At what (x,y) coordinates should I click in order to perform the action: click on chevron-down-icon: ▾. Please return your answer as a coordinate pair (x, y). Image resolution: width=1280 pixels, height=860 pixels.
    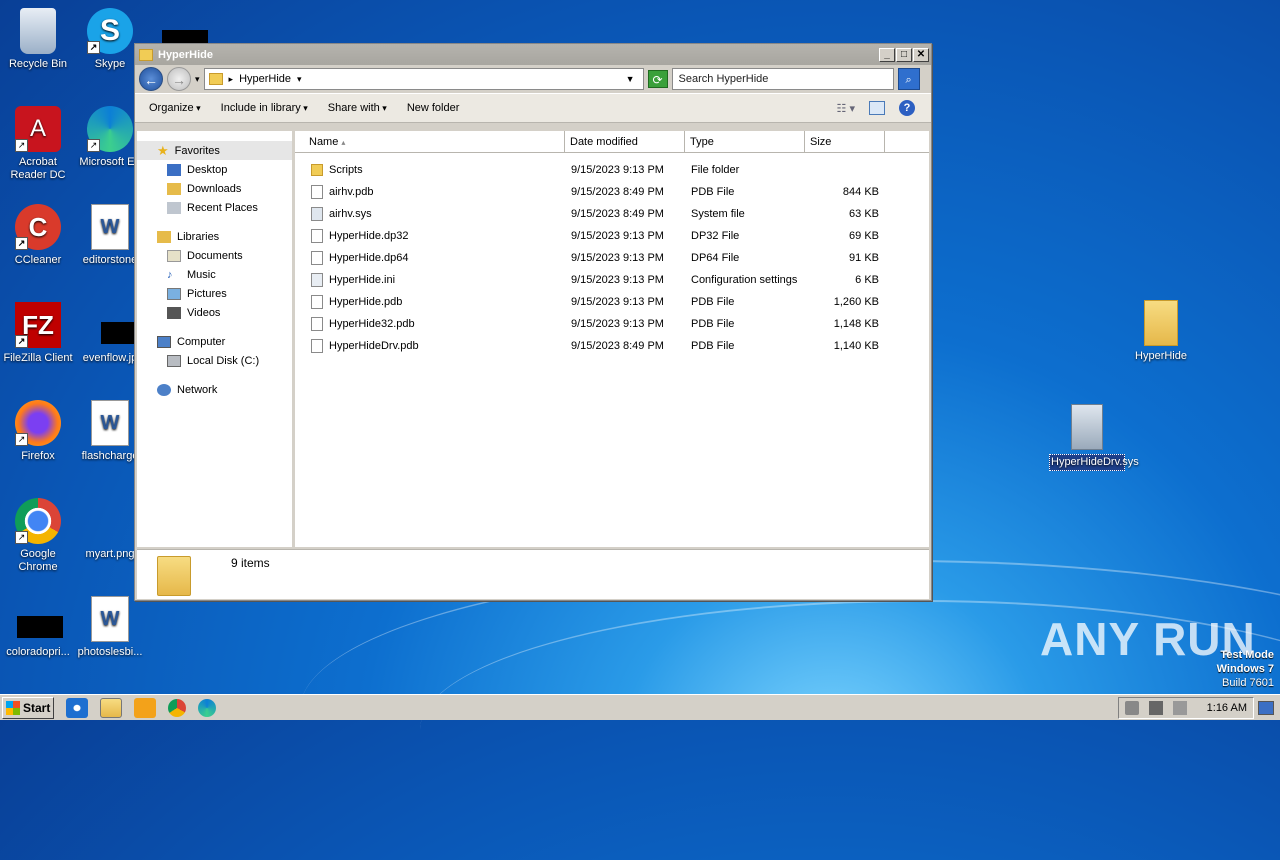
    Looking at the image, I should click on (299, 79).